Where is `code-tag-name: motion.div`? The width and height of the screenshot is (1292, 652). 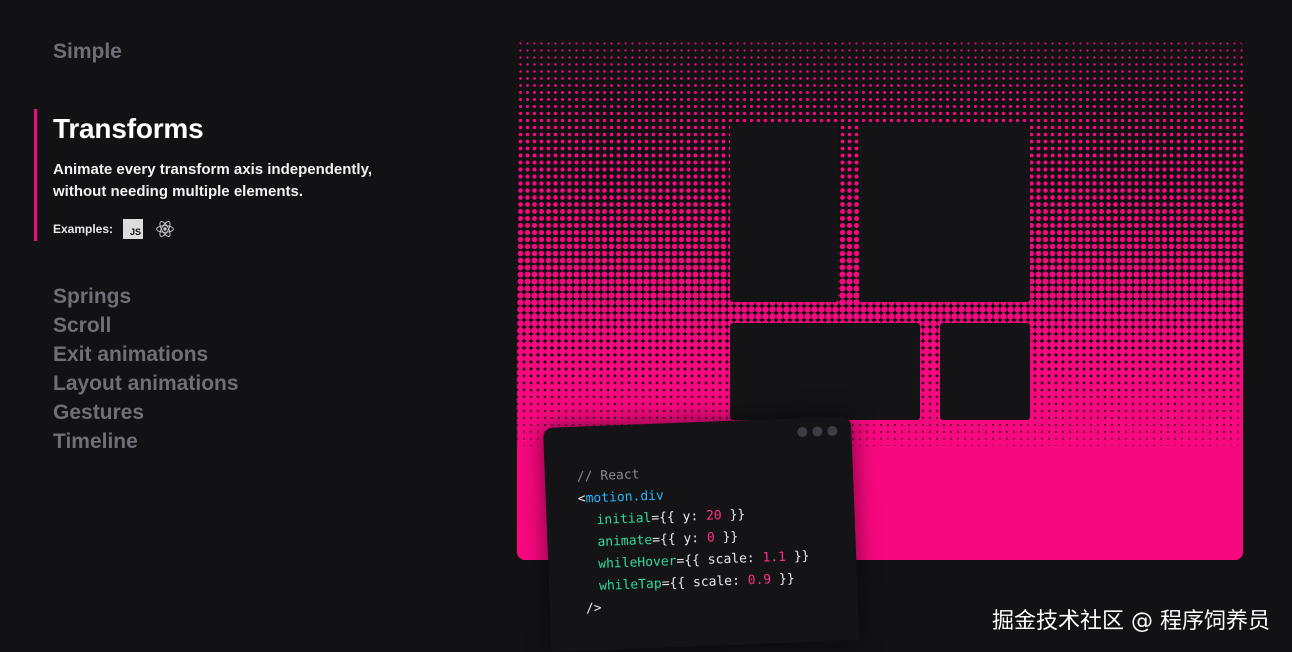 code-tag-name: motion.div is located at coordinates (625, 497).